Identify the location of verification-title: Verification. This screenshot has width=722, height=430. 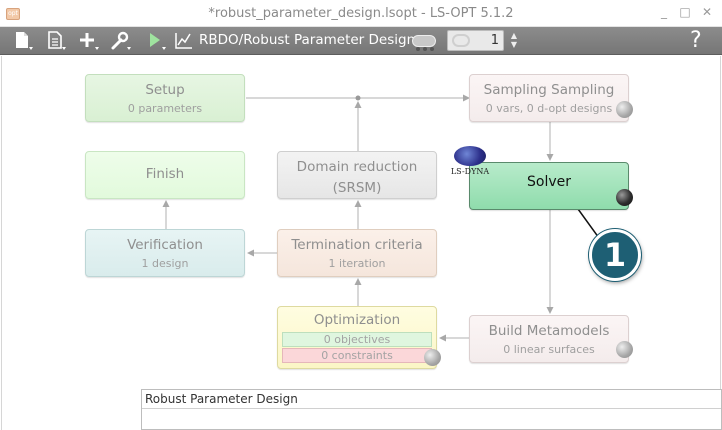
(165, 245).